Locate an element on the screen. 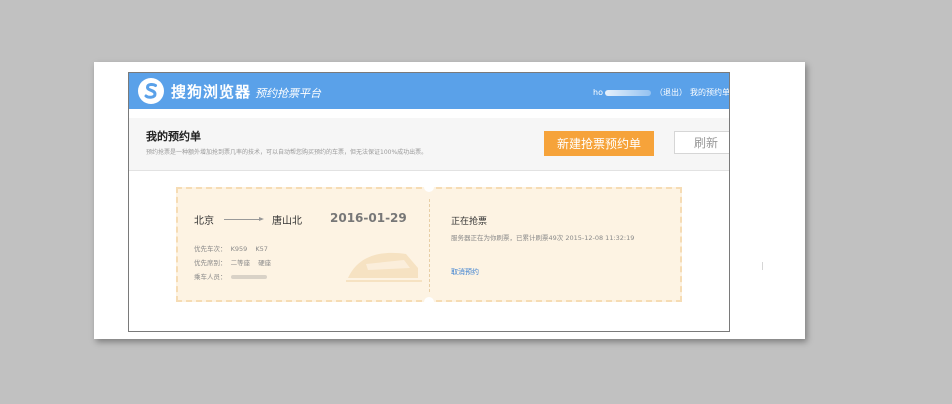 The image size is (952, 404). logout-link: （退出） is located at coordinates (671, 92).